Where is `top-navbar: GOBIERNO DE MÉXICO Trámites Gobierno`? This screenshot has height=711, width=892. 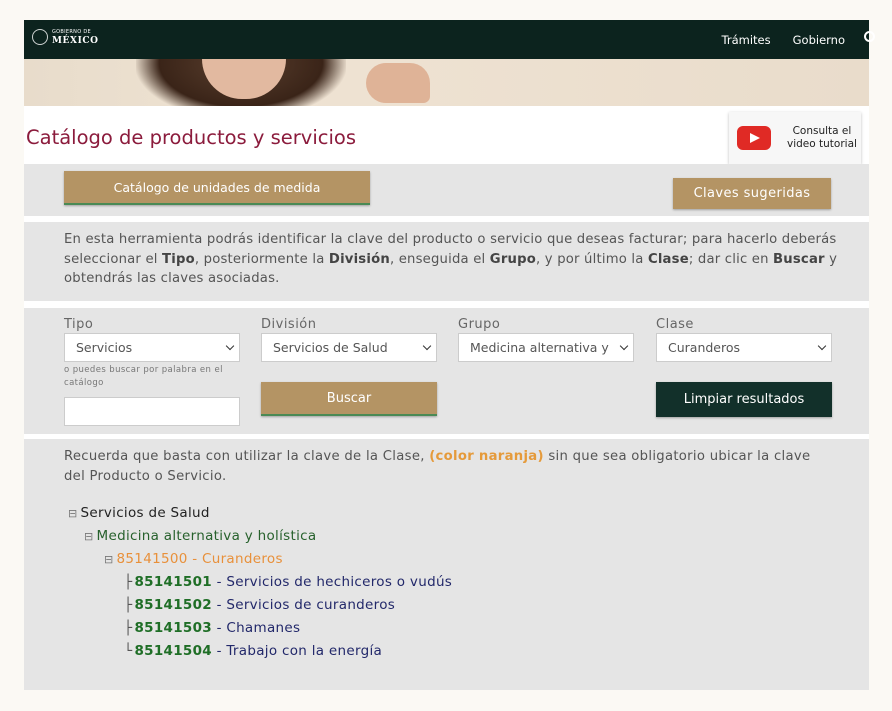 top-navbar: GOBIERNO DE MÉXICO Trámites Gobierno is located at coordinates (449, 39).